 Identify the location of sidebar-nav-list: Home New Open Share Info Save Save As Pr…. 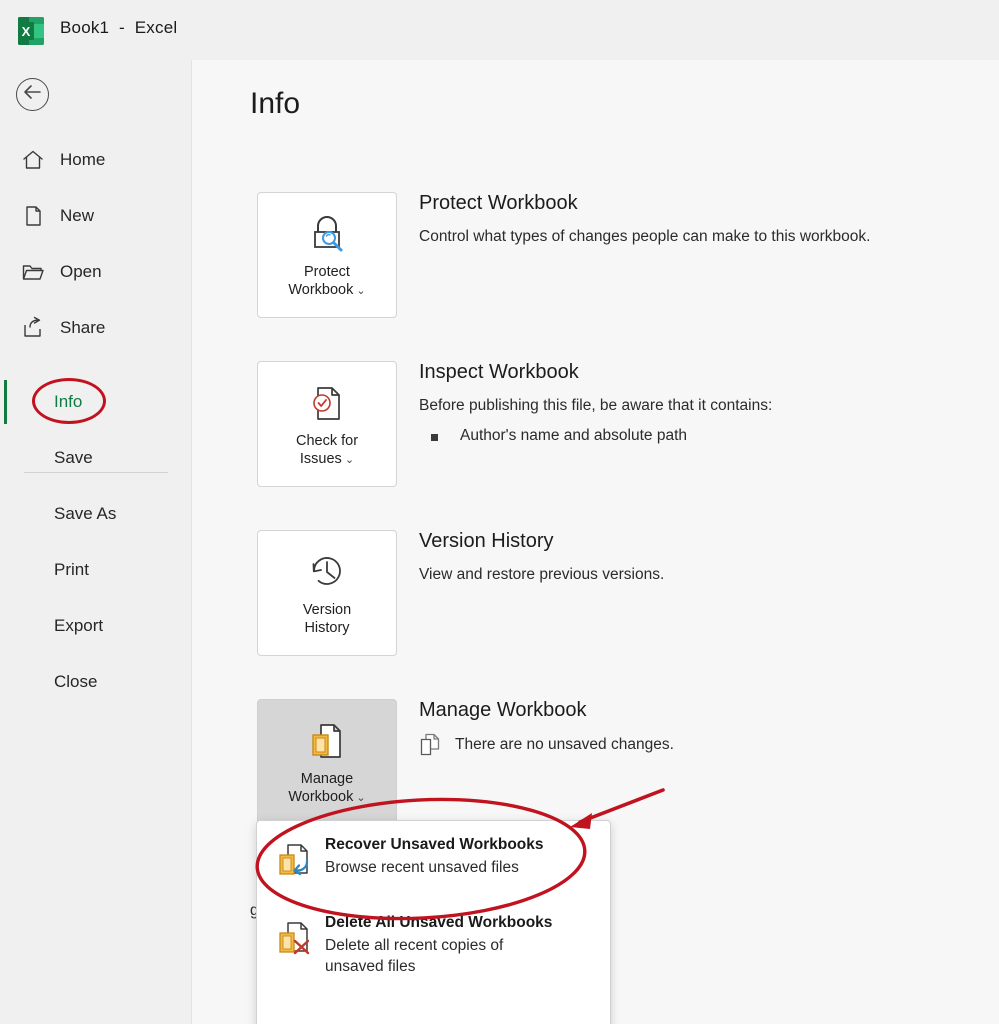
(95, 421).